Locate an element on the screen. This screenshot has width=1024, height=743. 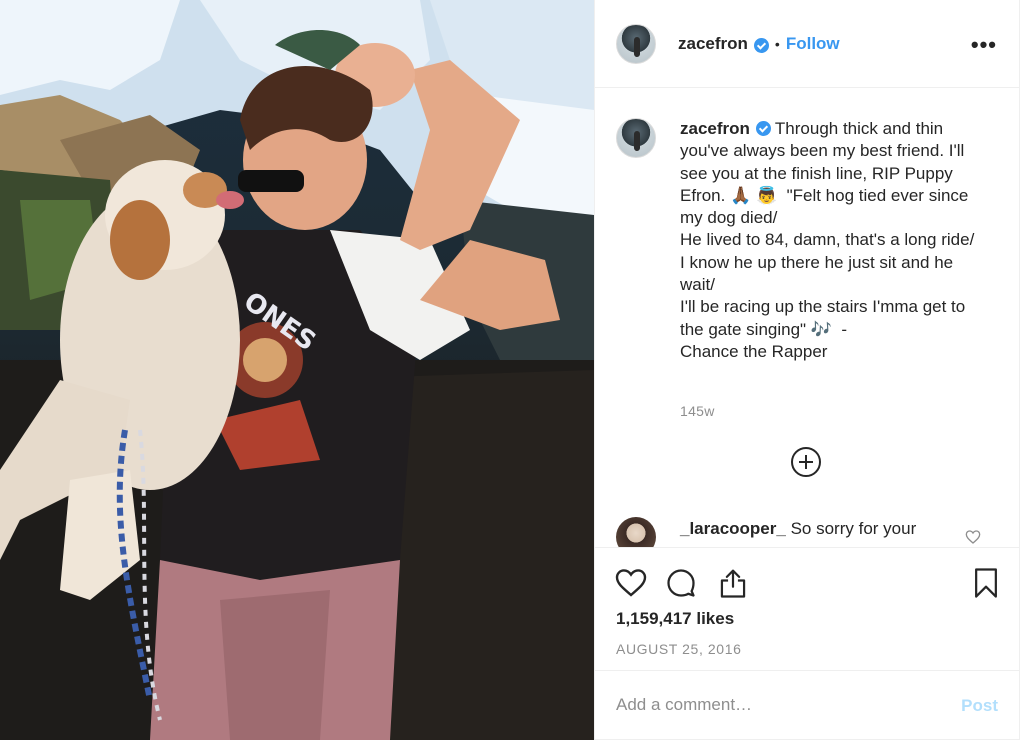
comment-icon is located at coordinates (681, 583).